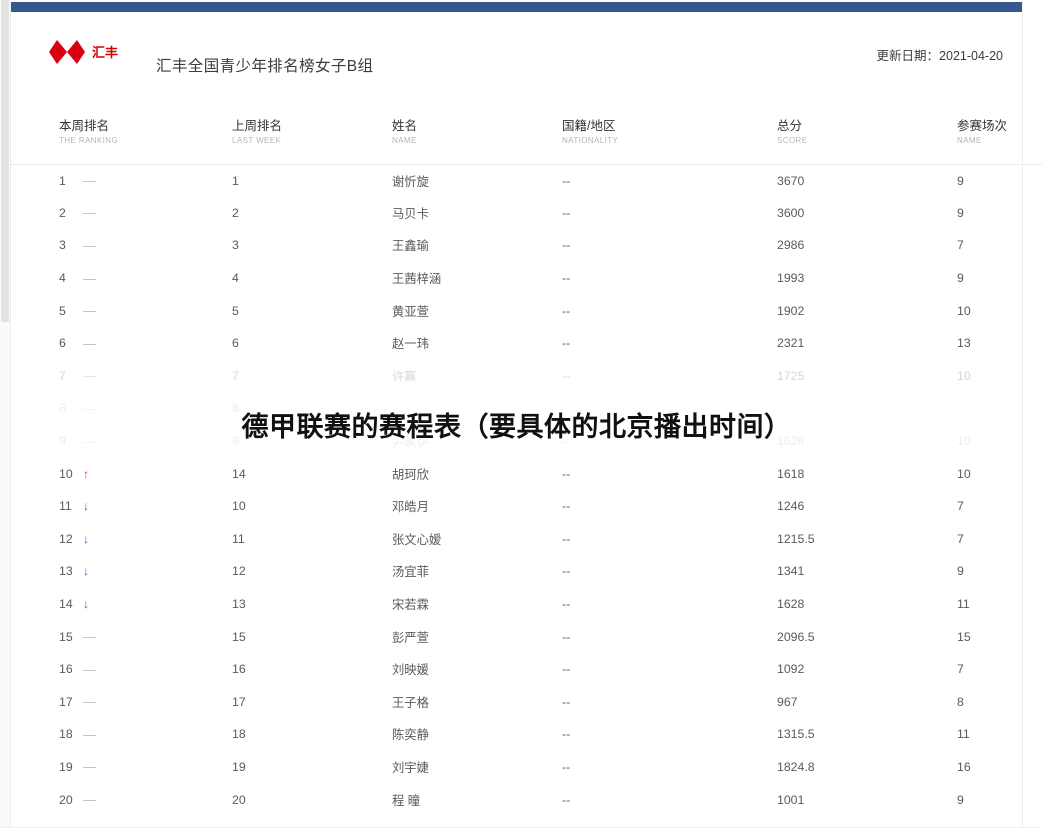 Image resolution: width=1042 pixels, height=828 pixels. I want to click on vertical-scrollbar, so click(5, 414).